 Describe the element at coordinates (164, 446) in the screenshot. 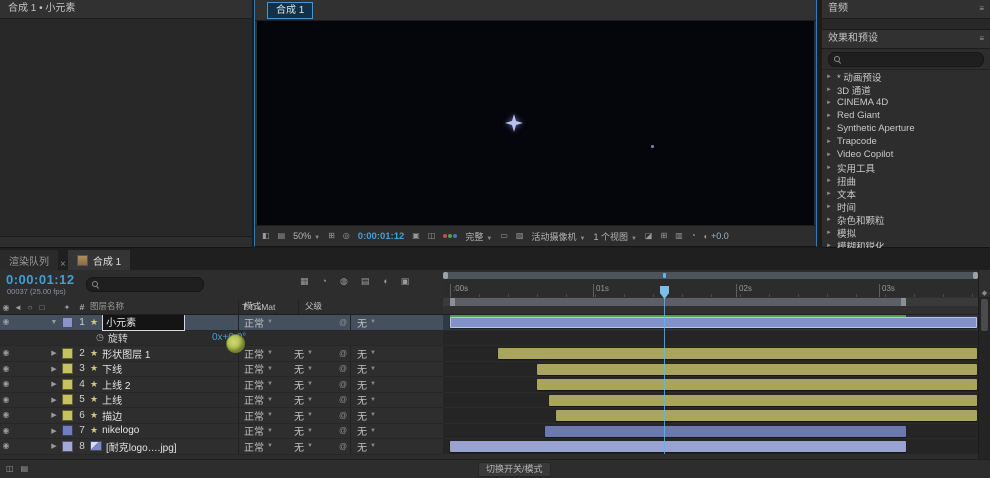

I see `layer-name: [耐克logo….jpg]` at that location.